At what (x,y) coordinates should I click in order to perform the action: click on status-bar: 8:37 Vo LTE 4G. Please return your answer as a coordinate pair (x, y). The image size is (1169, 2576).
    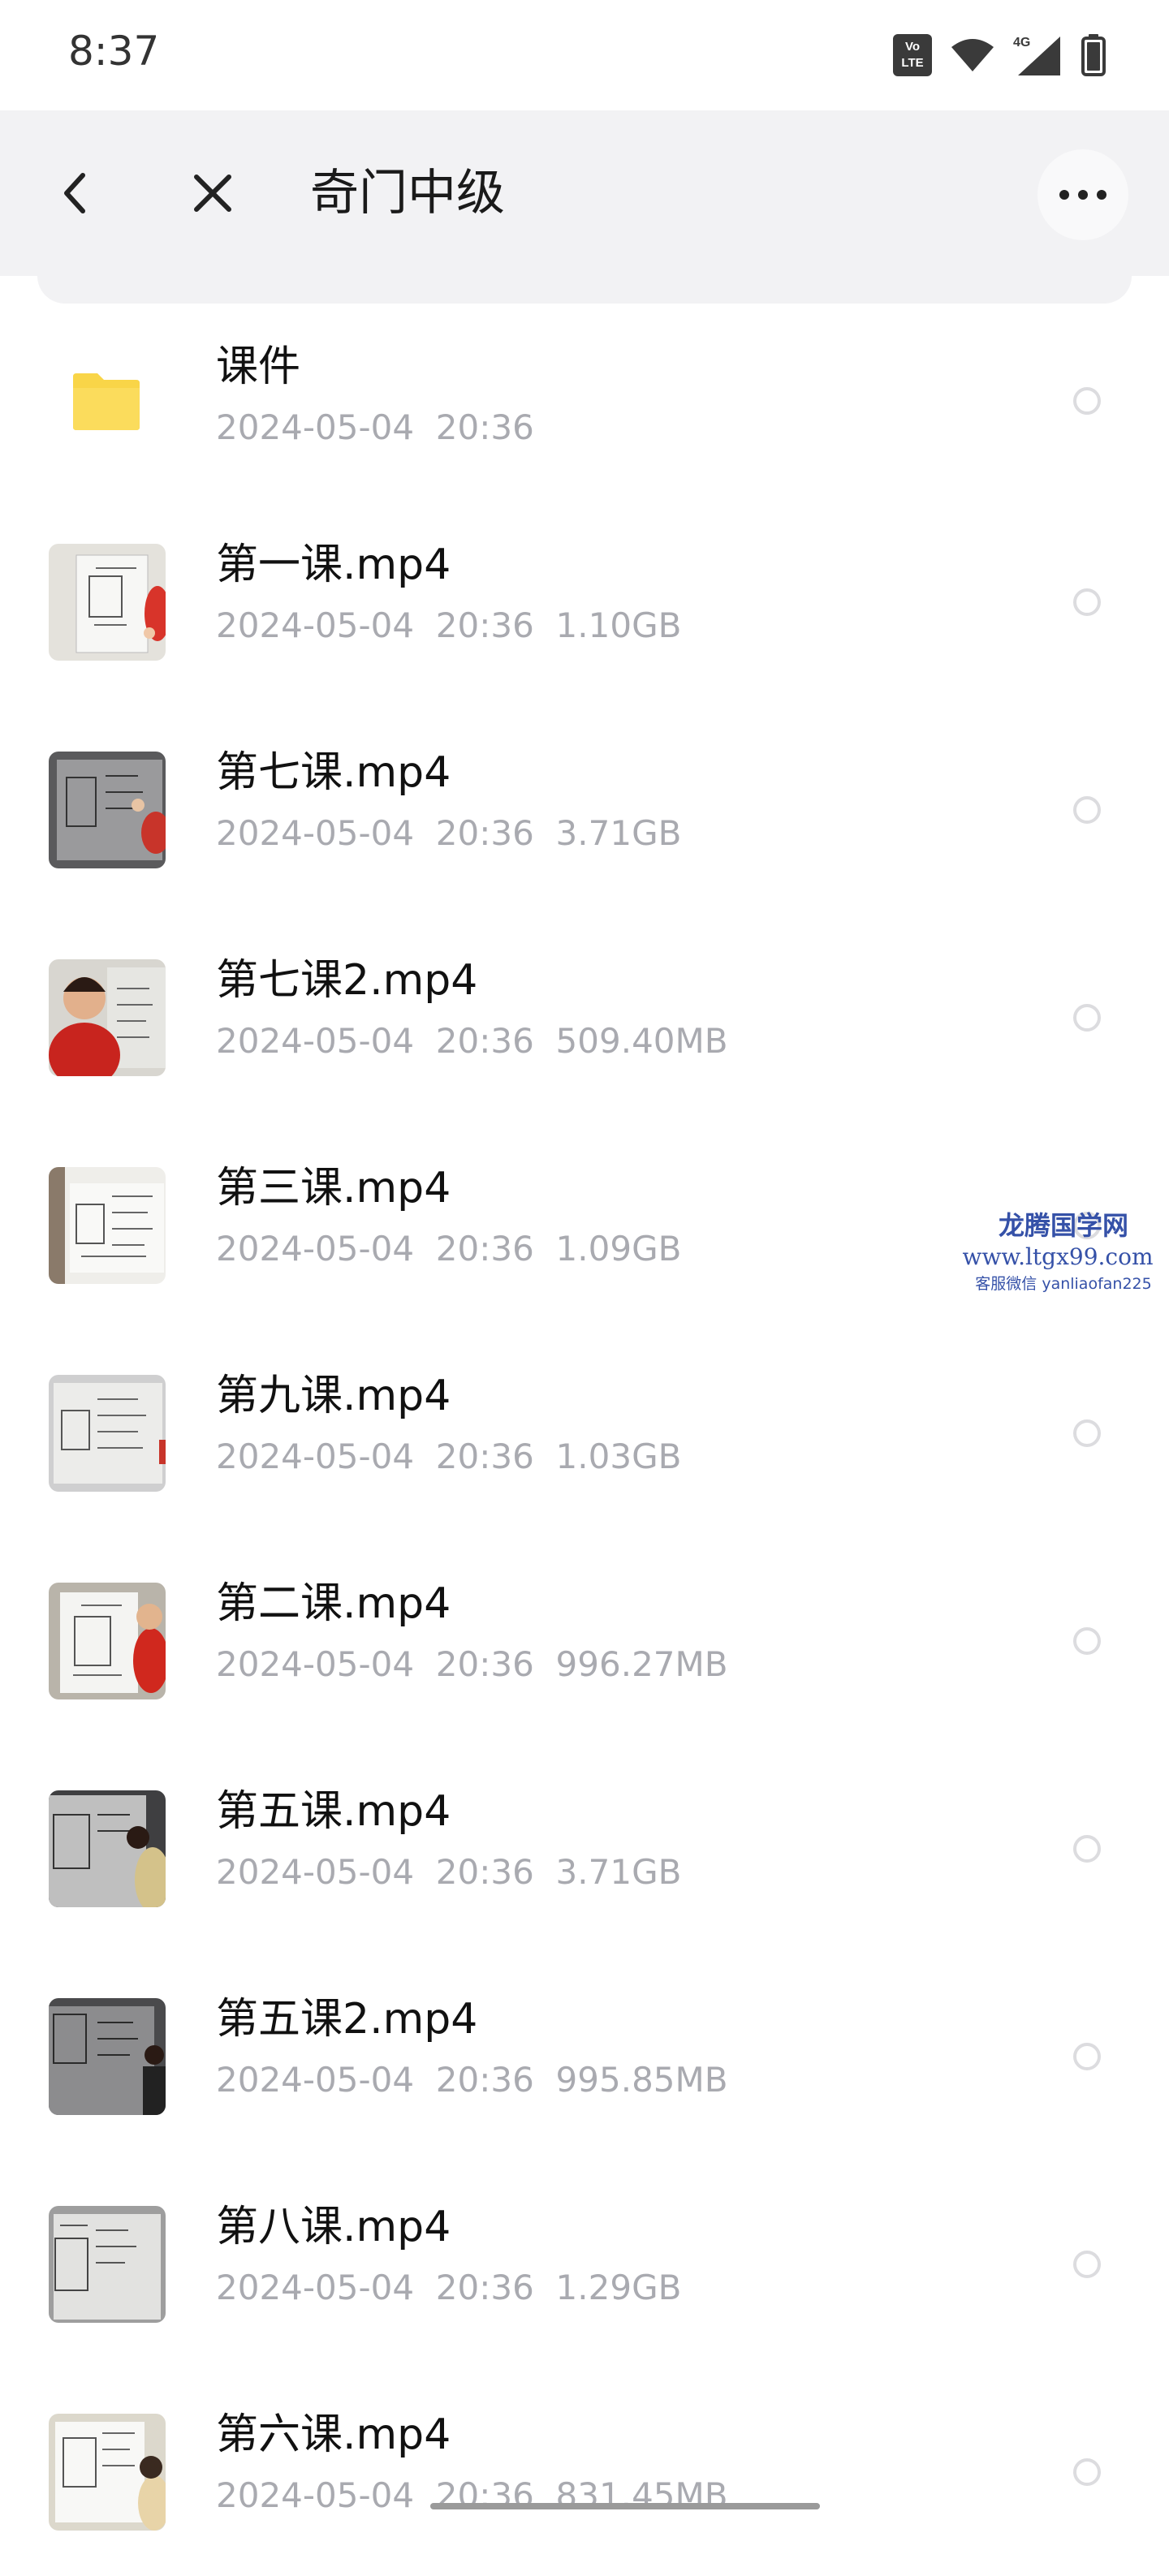
    Looking at the image, I should click on (584, 55).